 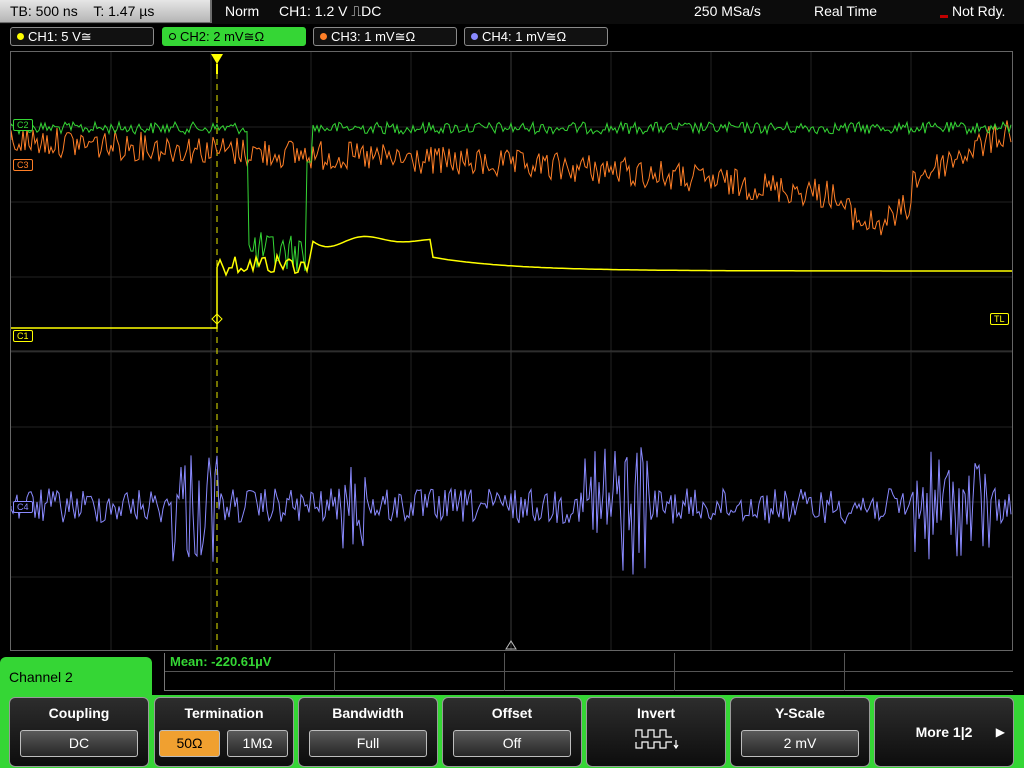 What do you see at coordinates (1000, 732) in the screenshot?
I see `next-page-arrow-icon: ▶` at bounding box center [1000, 732].